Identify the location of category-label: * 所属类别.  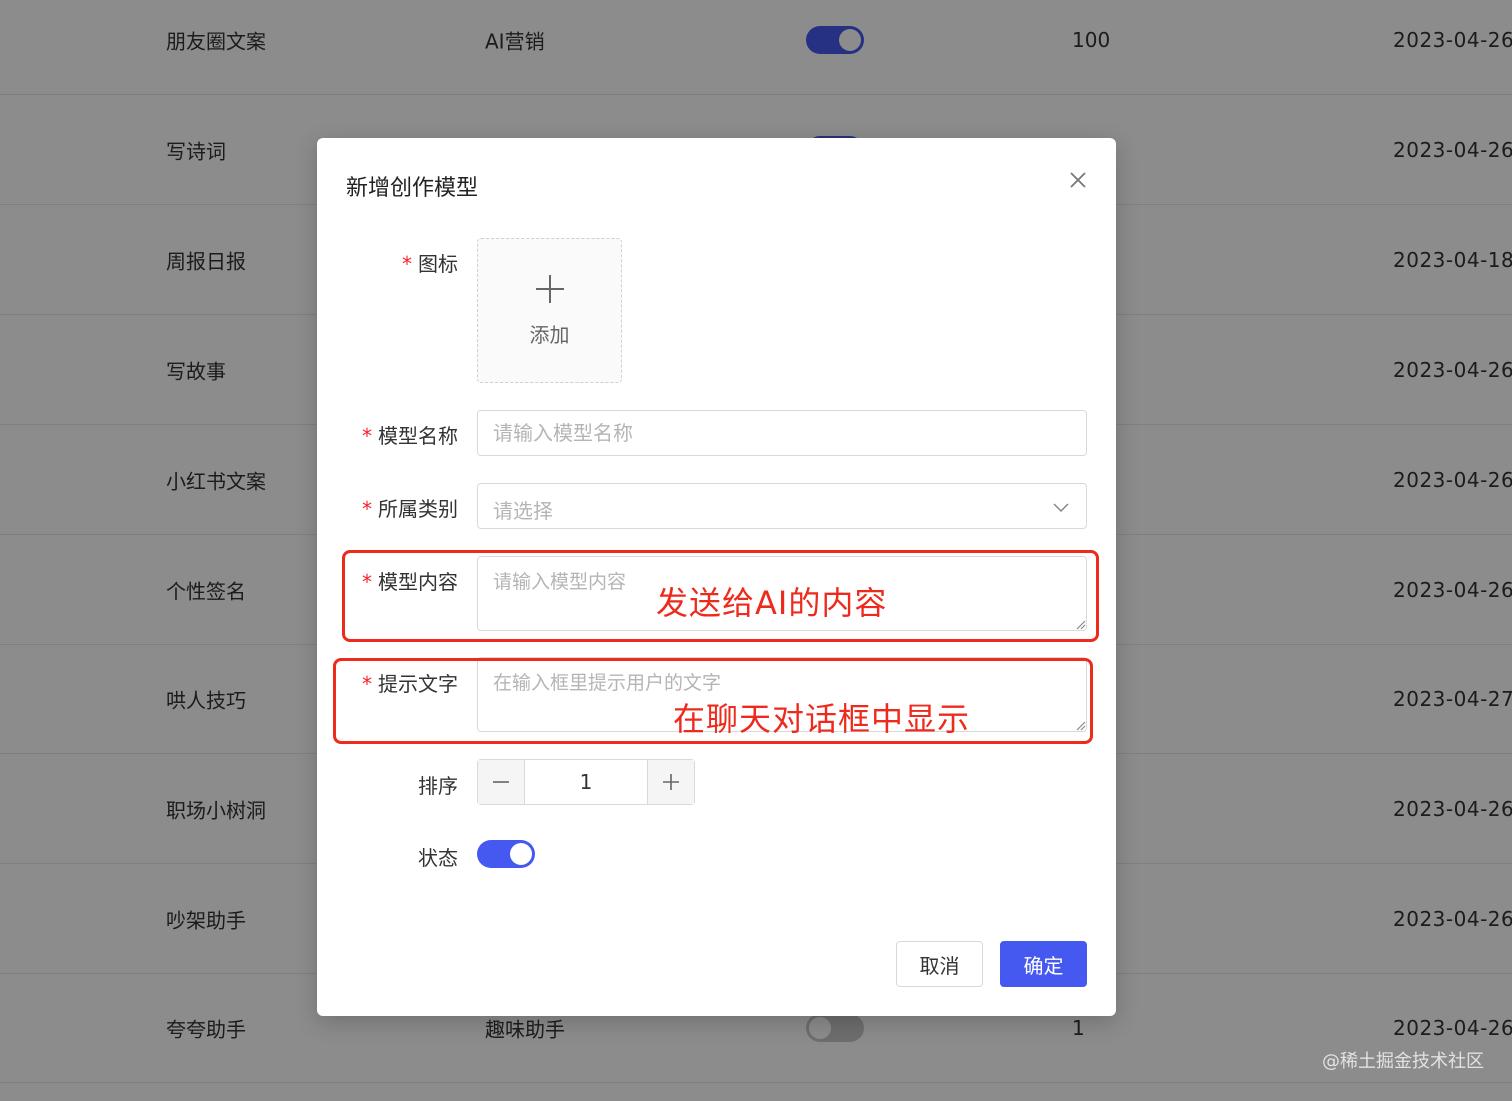
(410, 509).